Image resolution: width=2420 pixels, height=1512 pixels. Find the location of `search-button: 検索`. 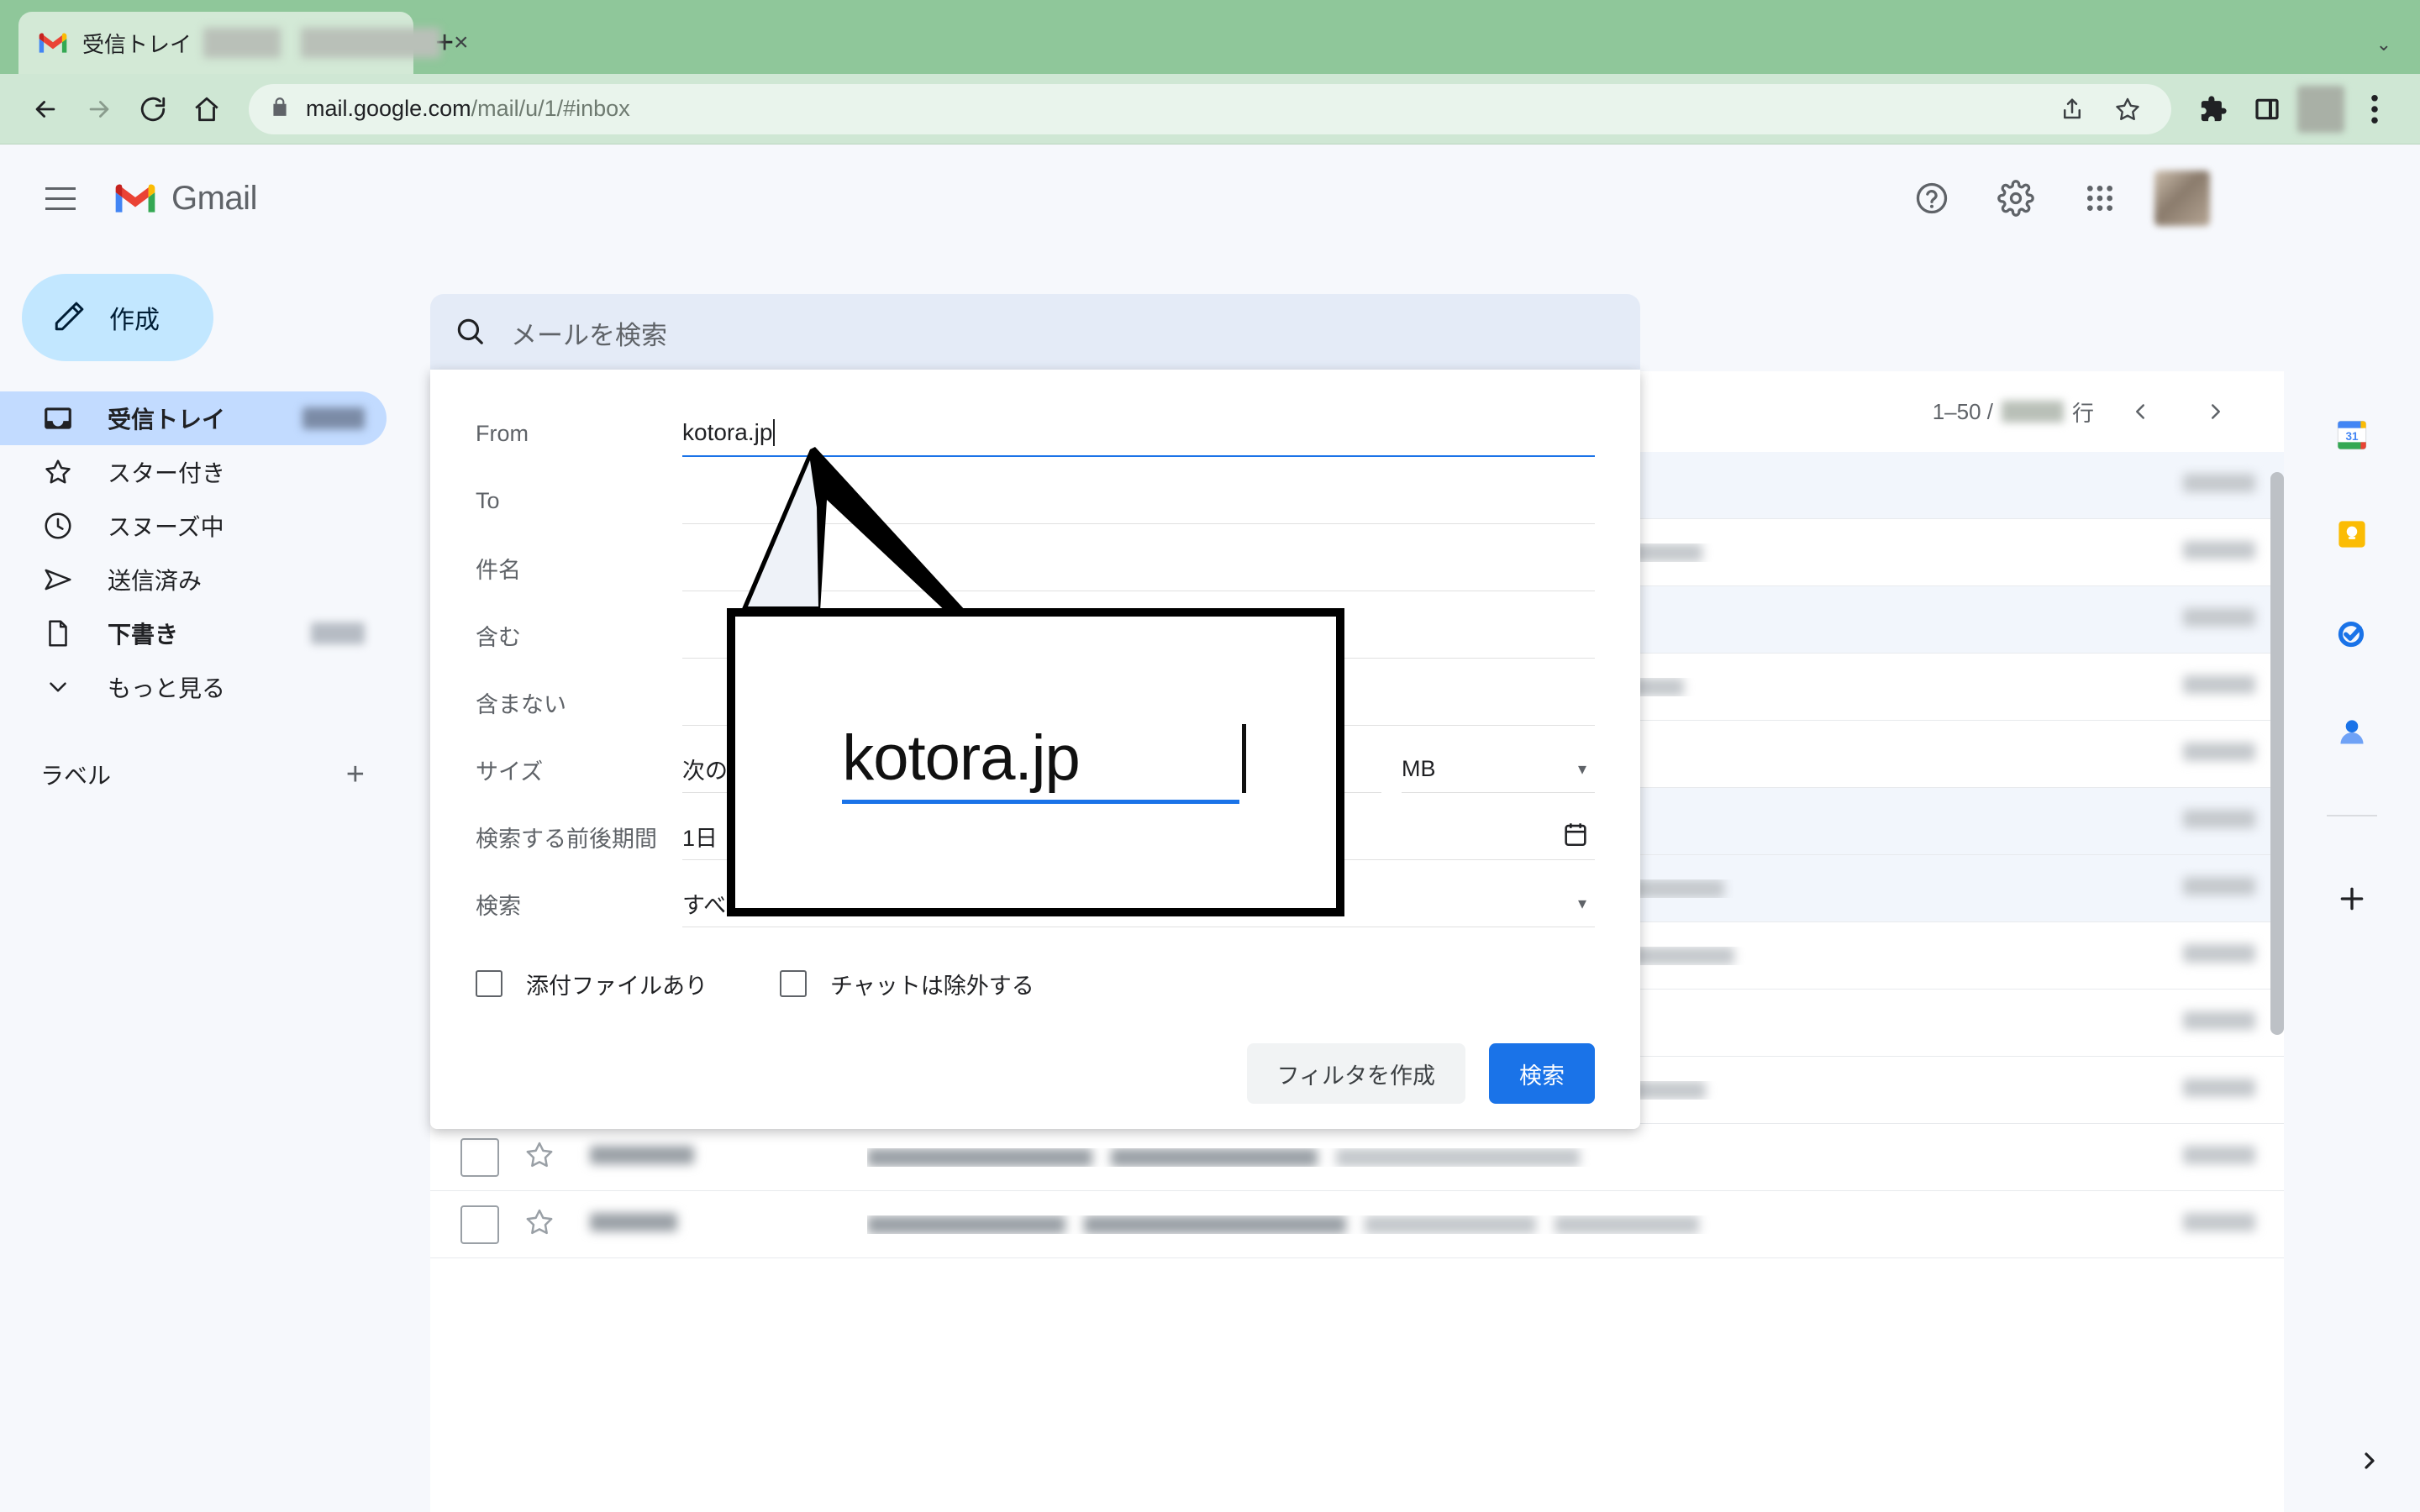

search-button: 検索 is located at coordinates (1542, 1073).